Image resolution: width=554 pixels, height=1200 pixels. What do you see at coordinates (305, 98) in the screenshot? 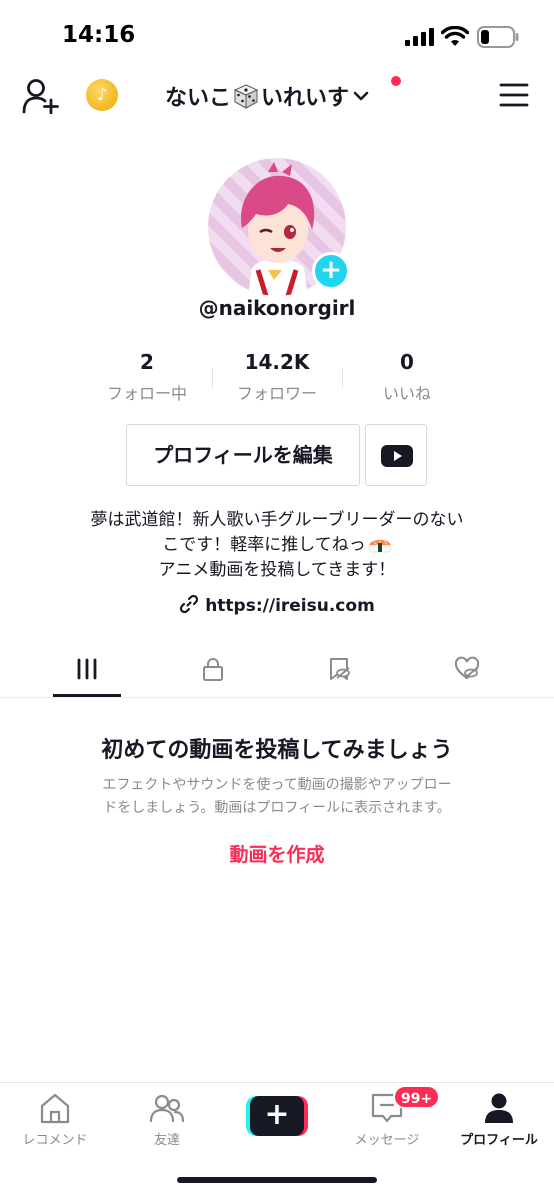
I see `account-name-suffix: いれいす` at bounding box center [305, 98].